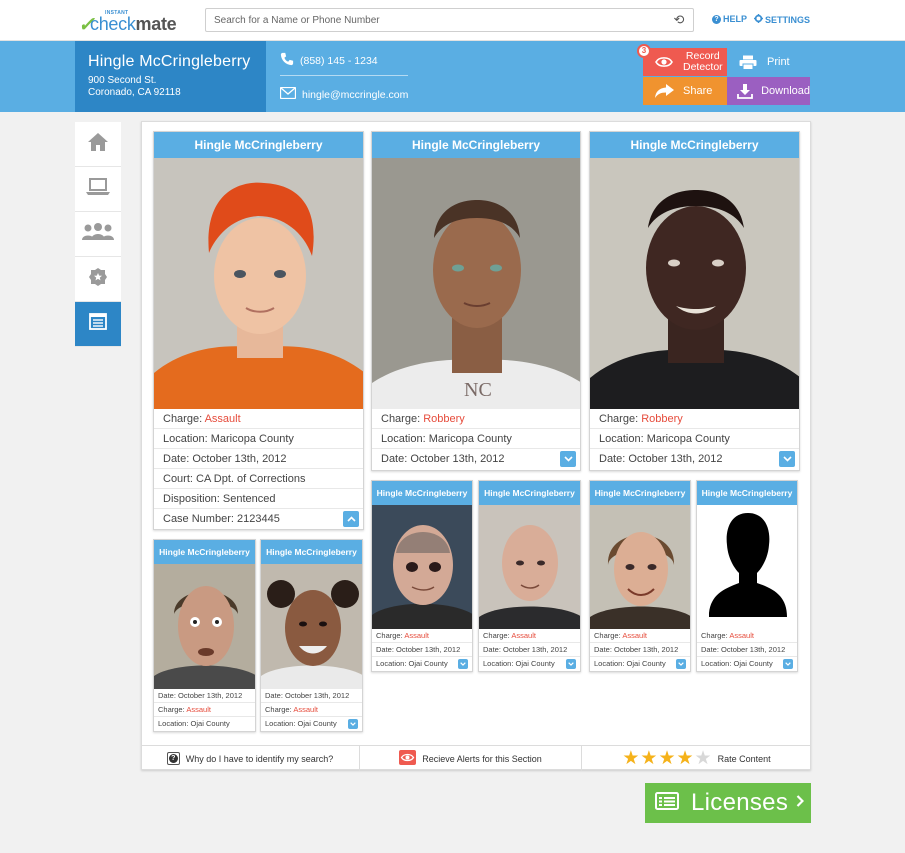 This screenshot has width=905, height=853. What do you see at coordinates (98, 279) in the screenshot?
I see `sidebar-item-criminal` at bounding box center [98, 279].